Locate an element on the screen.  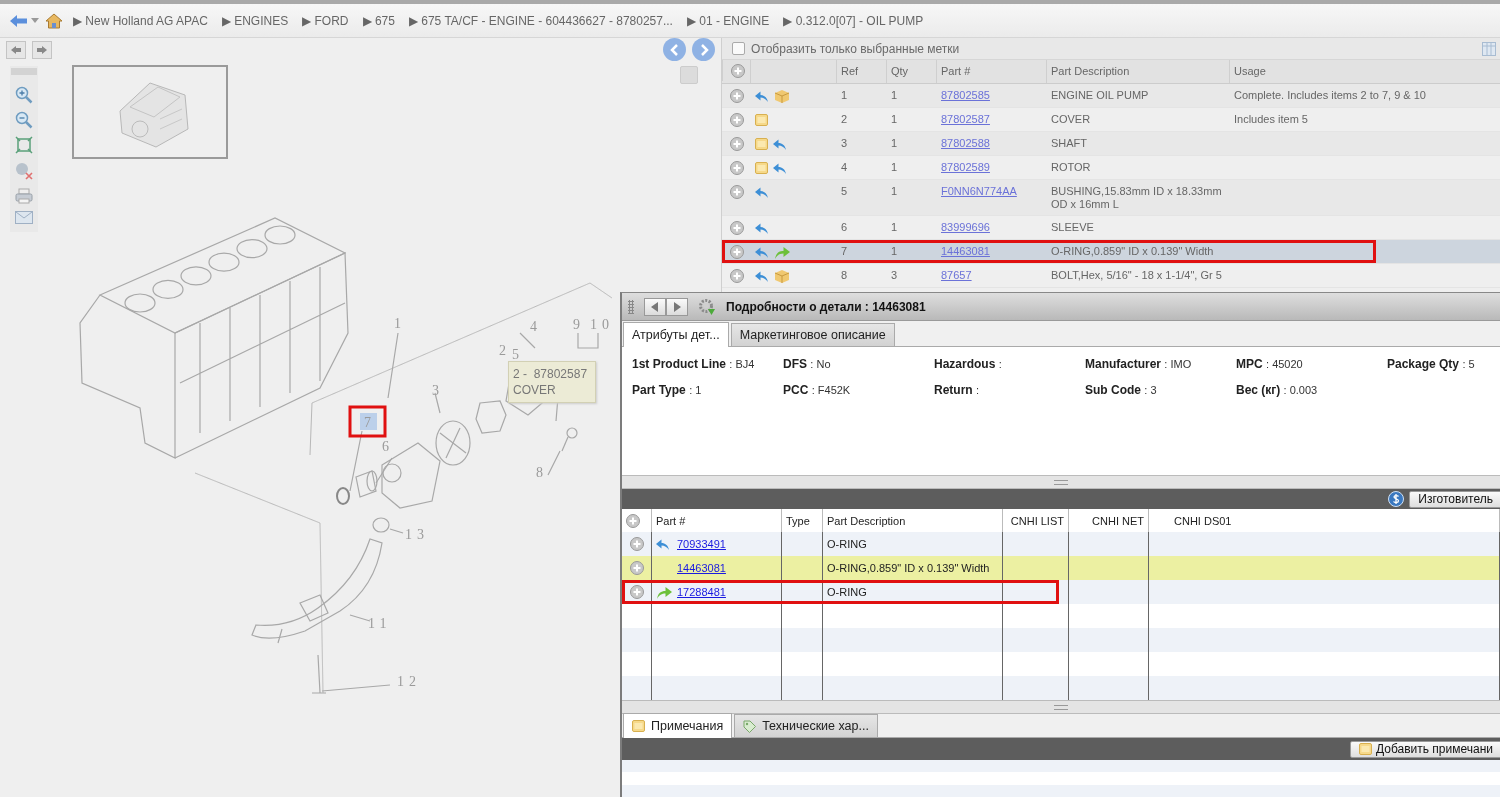
table-cell: Includes item 5 is located at coordinates (1271, 119).